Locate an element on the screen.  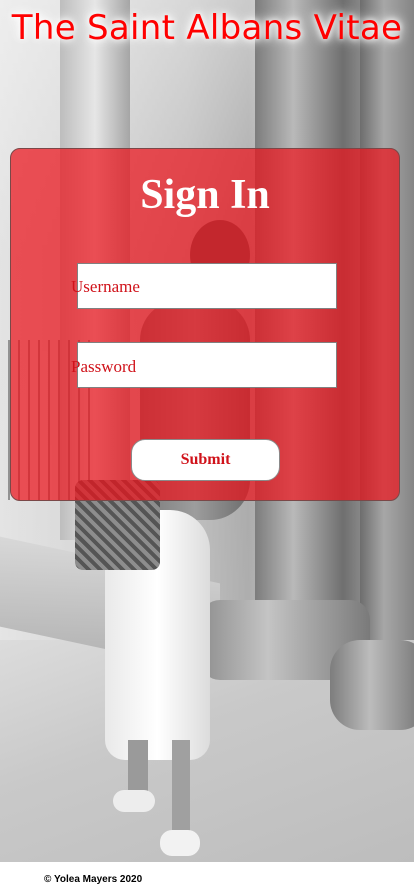
password-label: Password is located at coordinates (104, 366).